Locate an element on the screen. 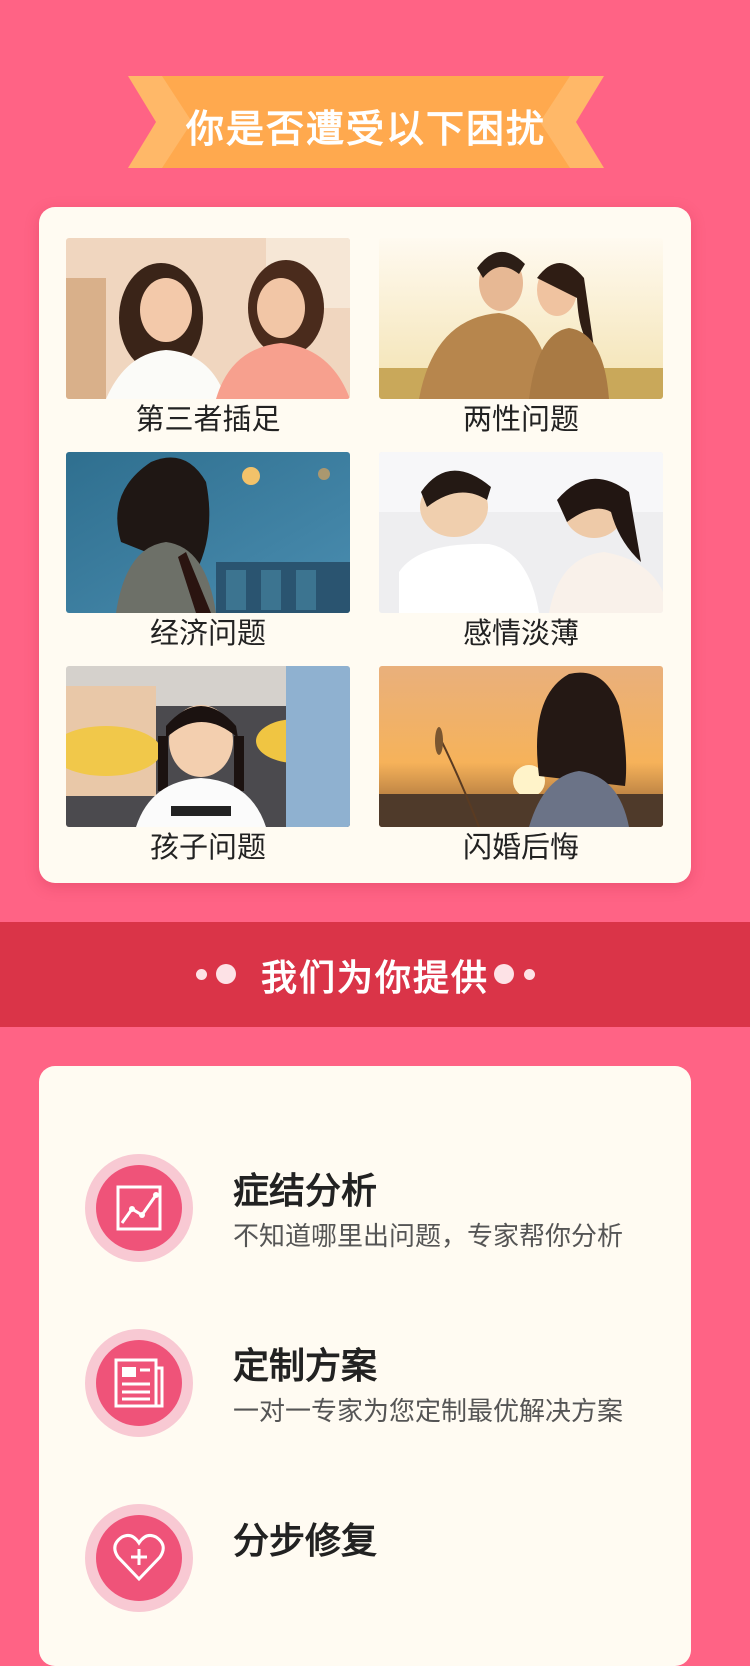 The image size is (750, 1666). line-chart-icon is located at coordinates (139, 1208).